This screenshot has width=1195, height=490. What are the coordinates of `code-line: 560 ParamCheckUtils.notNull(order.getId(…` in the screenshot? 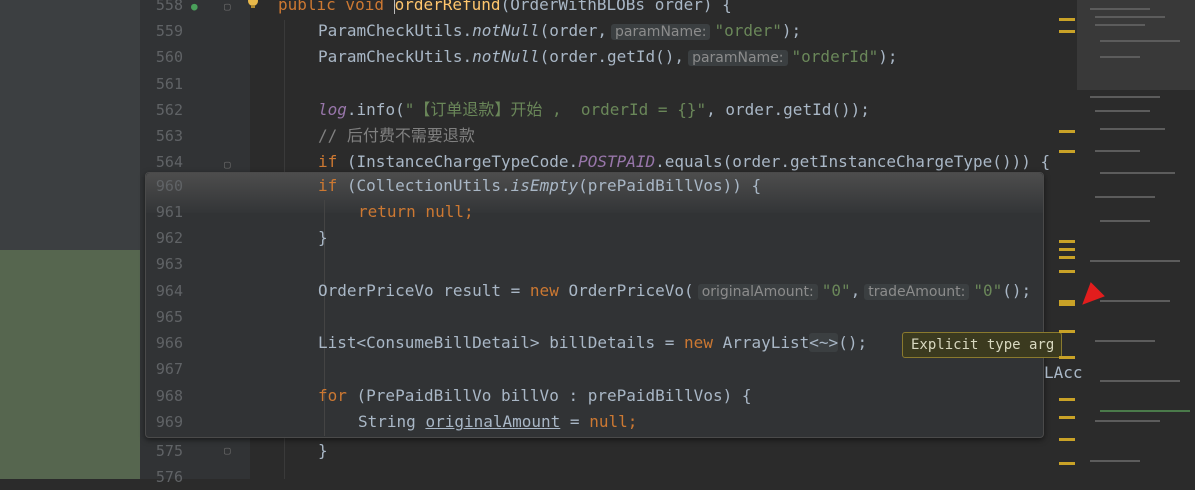 It's located at (537, 57).